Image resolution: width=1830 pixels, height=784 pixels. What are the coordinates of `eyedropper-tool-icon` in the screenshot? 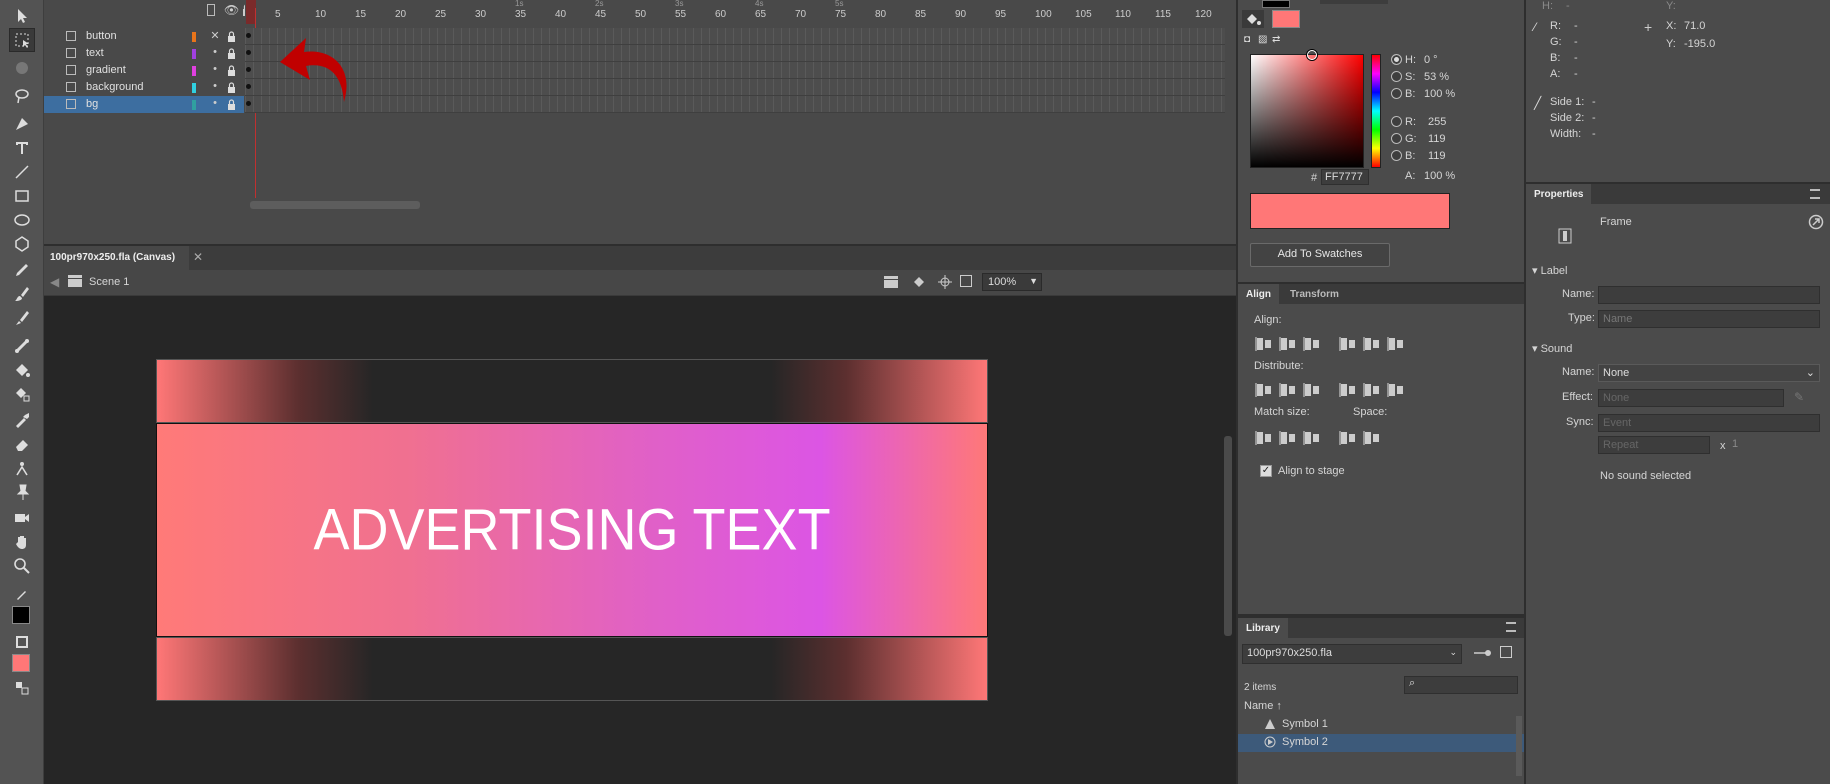 It's located at (22, 420).